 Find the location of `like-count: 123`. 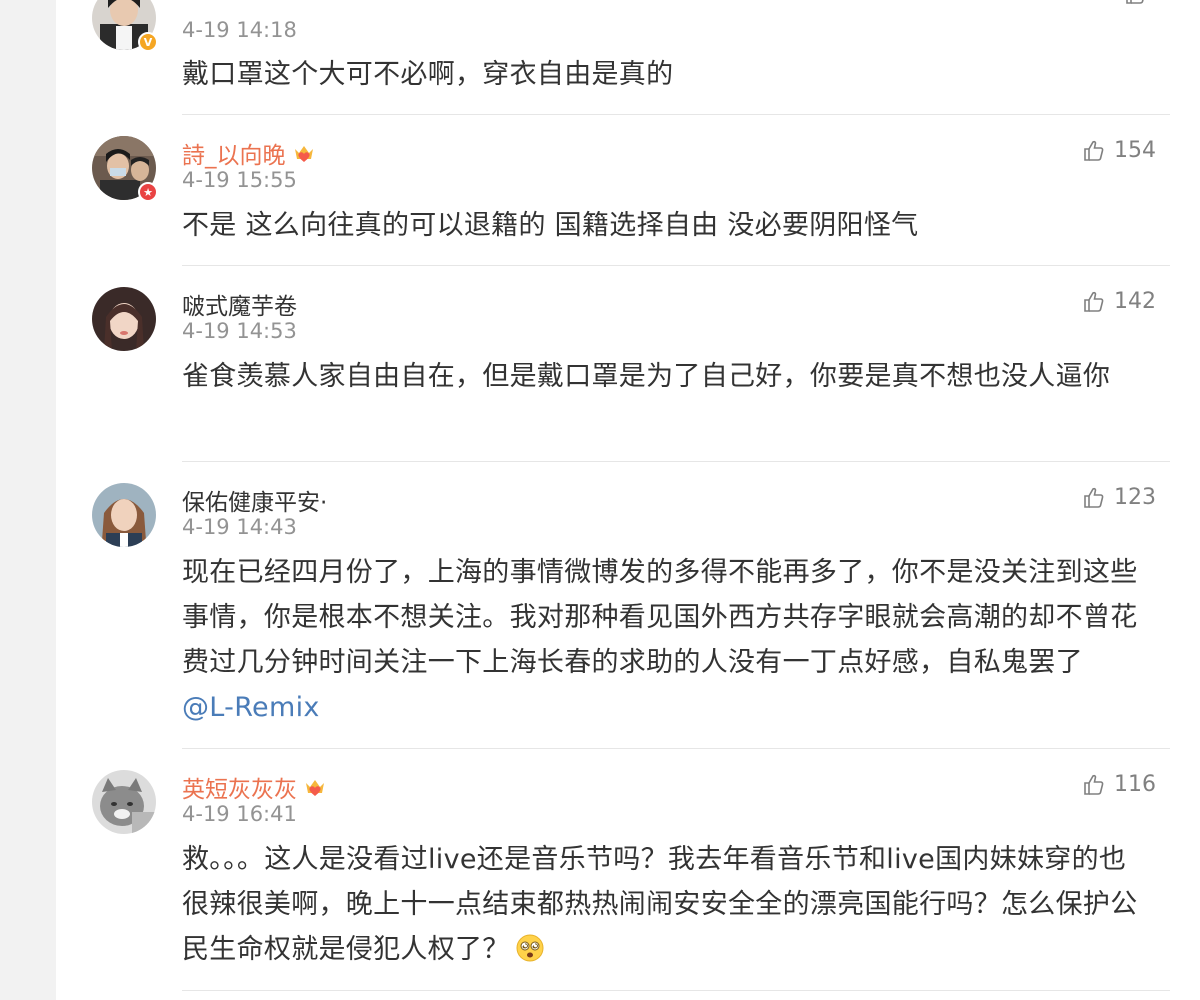

like-count: 123 is located at coordinates (1135, 497).